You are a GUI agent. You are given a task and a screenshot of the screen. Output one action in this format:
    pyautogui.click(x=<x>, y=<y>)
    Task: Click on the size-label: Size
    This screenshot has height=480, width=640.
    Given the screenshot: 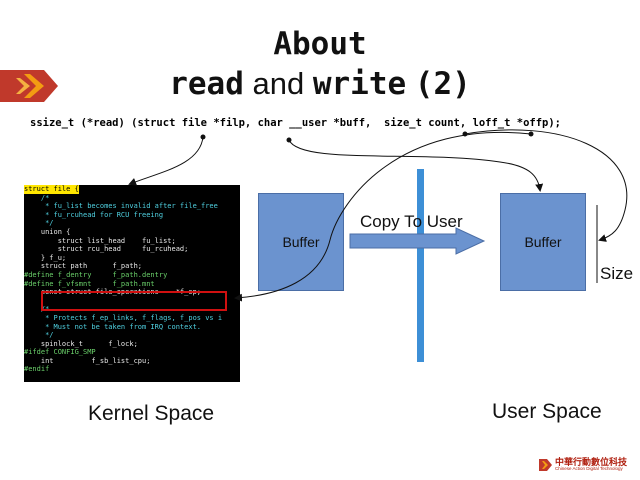 What is the action you would take?
    pyautogui.click(x=617, y=273)
    